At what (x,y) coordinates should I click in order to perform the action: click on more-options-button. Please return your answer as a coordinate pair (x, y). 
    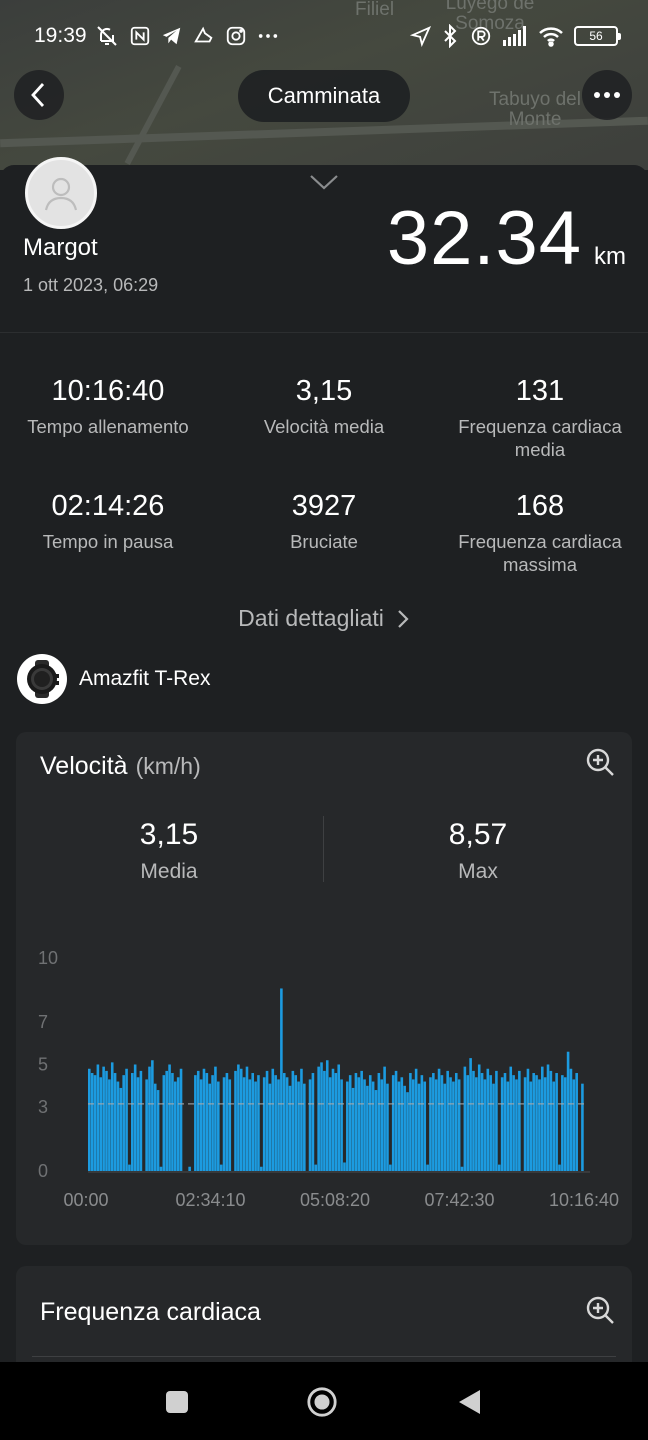
    Looking at the image, I should click on (607, 95).